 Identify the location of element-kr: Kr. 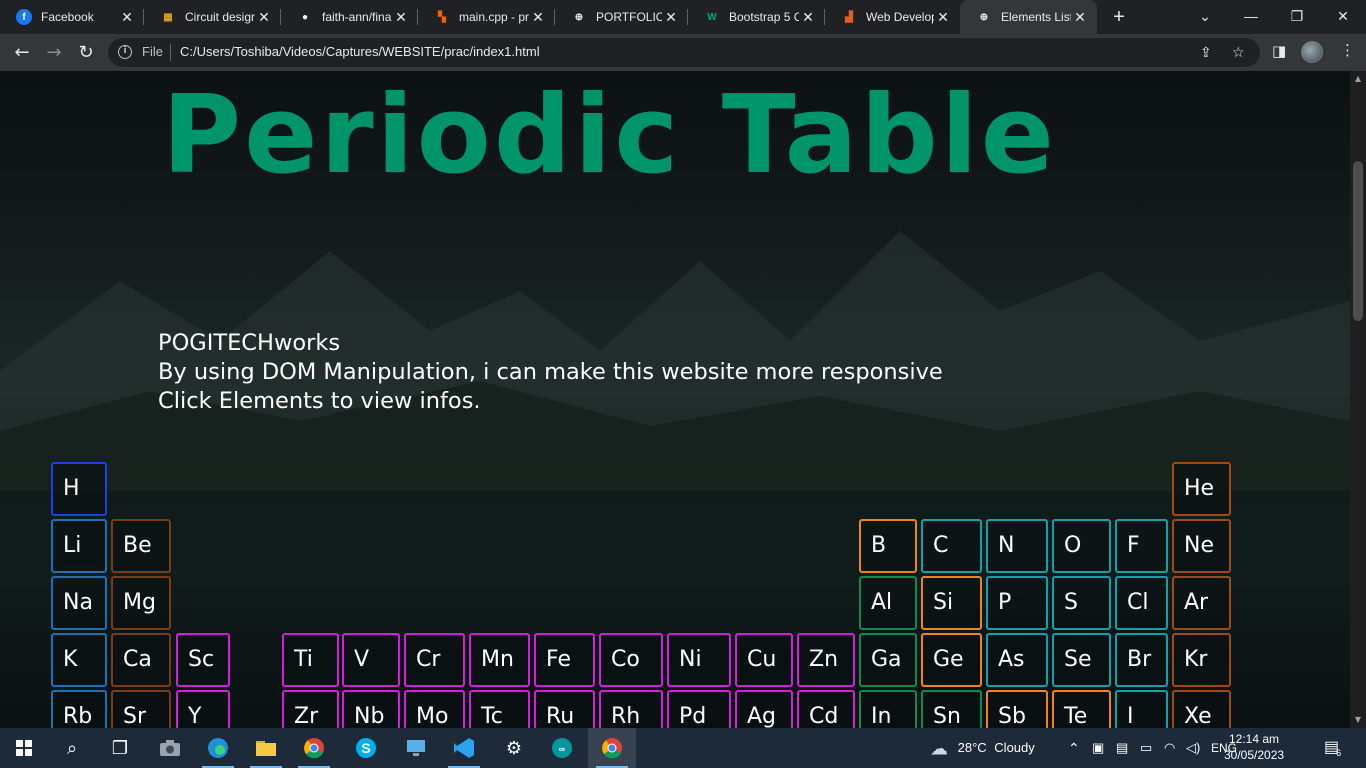
(1201, 660).